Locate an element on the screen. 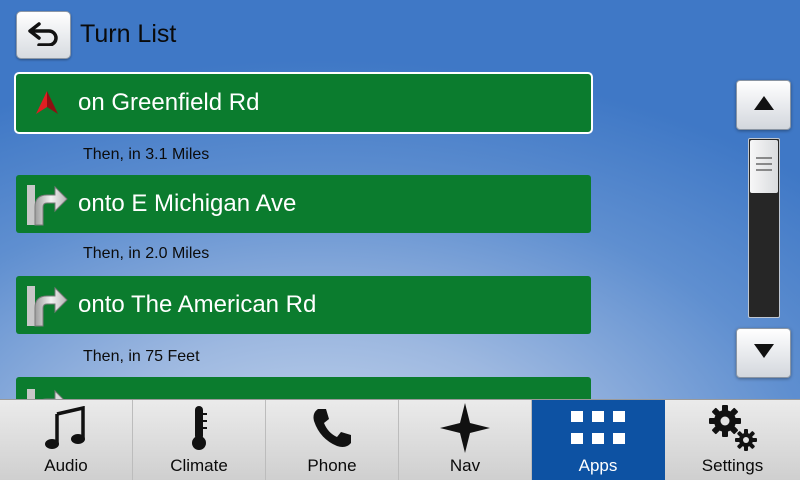 The image size is (800, 480). turn-row-american: onto The American Rd is located at coordinates (303, 305).